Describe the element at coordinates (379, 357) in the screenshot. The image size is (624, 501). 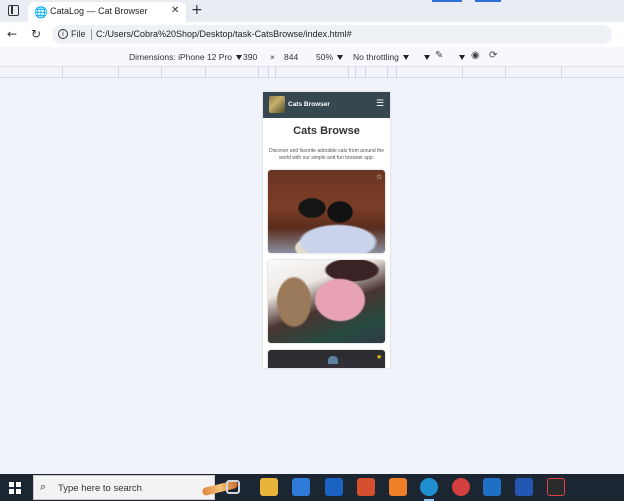
I see `favorite-star-icon: ★` at that location.